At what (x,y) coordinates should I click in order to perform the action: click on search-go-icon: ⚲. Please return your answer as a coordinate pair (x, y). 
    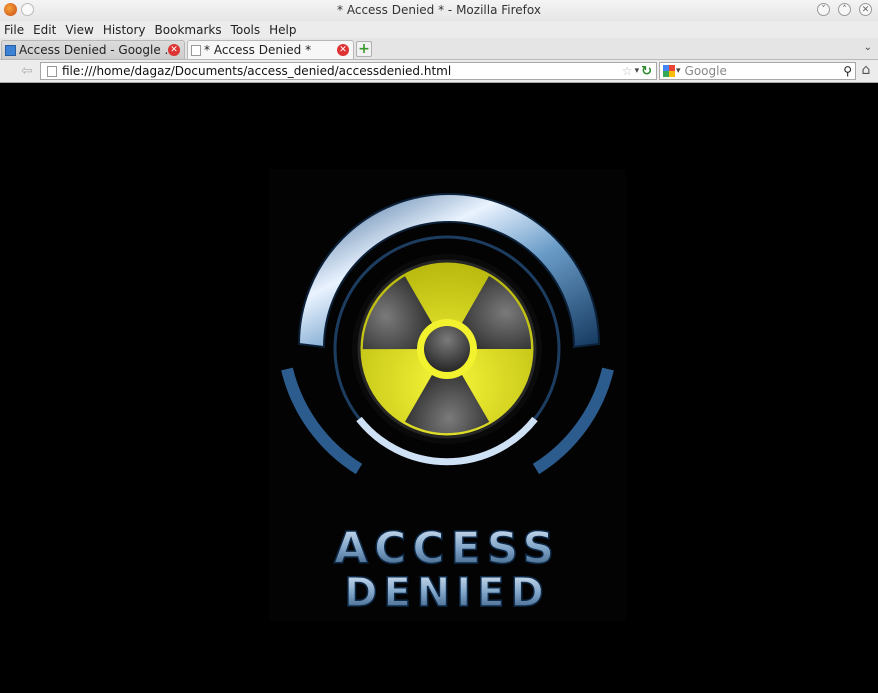
    Looking at the image, I should click on (847, 71).